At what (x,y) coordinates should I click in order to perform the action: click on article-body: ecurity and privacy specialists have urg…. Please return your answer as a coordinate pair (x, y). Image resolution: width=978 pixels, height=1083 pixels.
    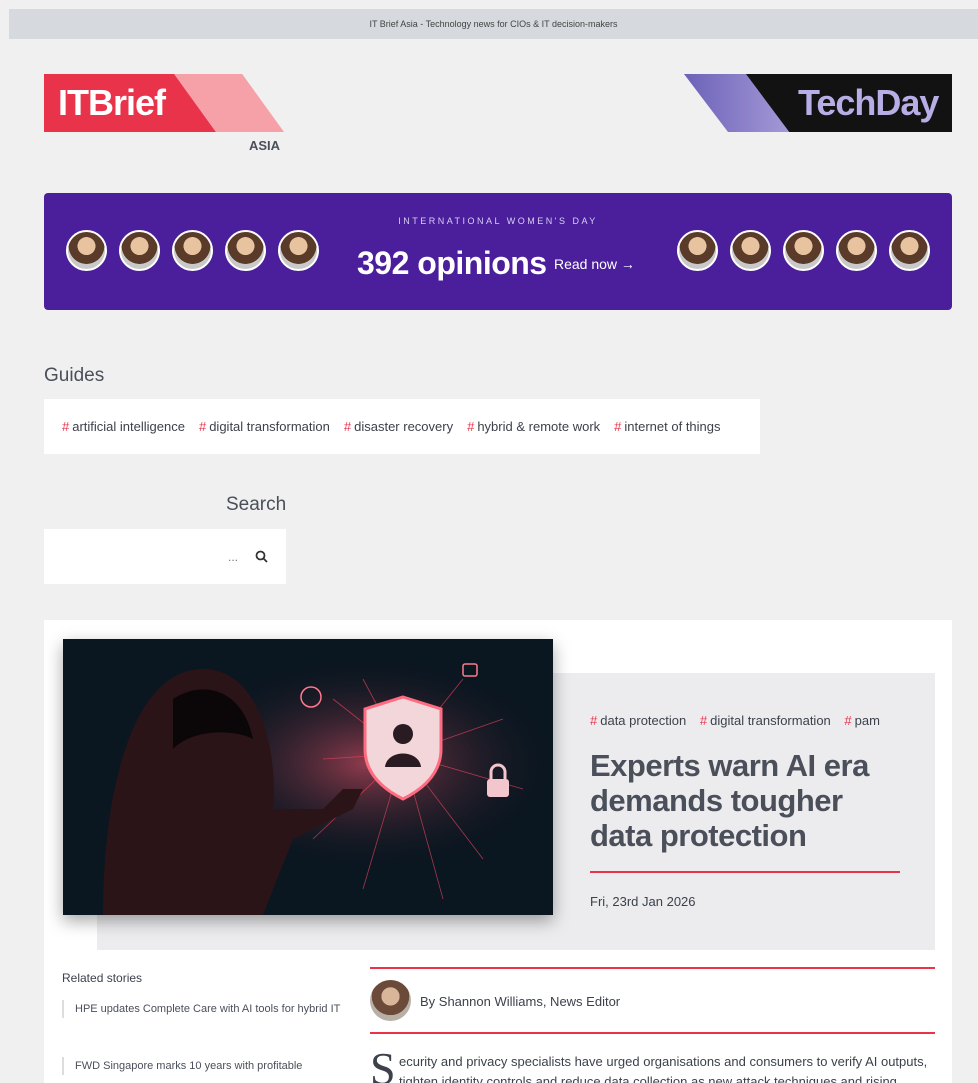
    Looking at the image, I should click on (663, 1068).